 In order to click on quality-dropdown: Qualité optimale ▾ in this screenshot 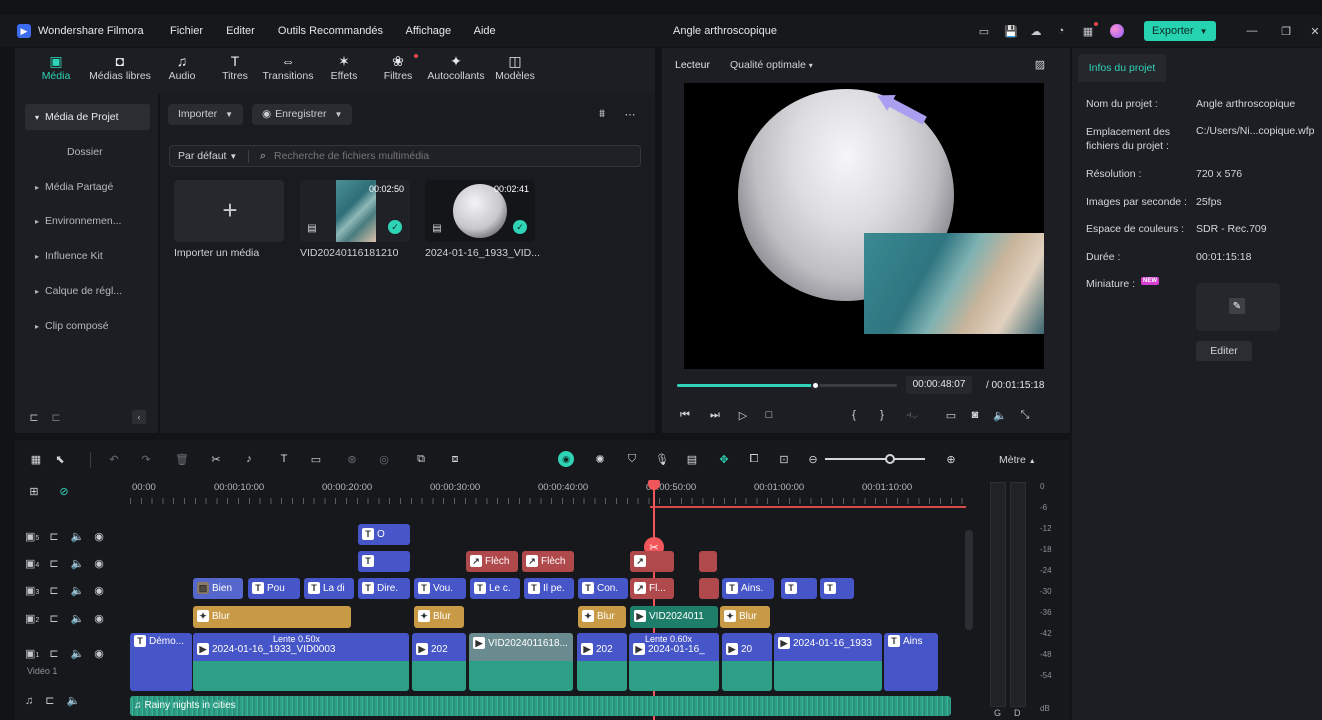, I will do `click(771, 65)`.